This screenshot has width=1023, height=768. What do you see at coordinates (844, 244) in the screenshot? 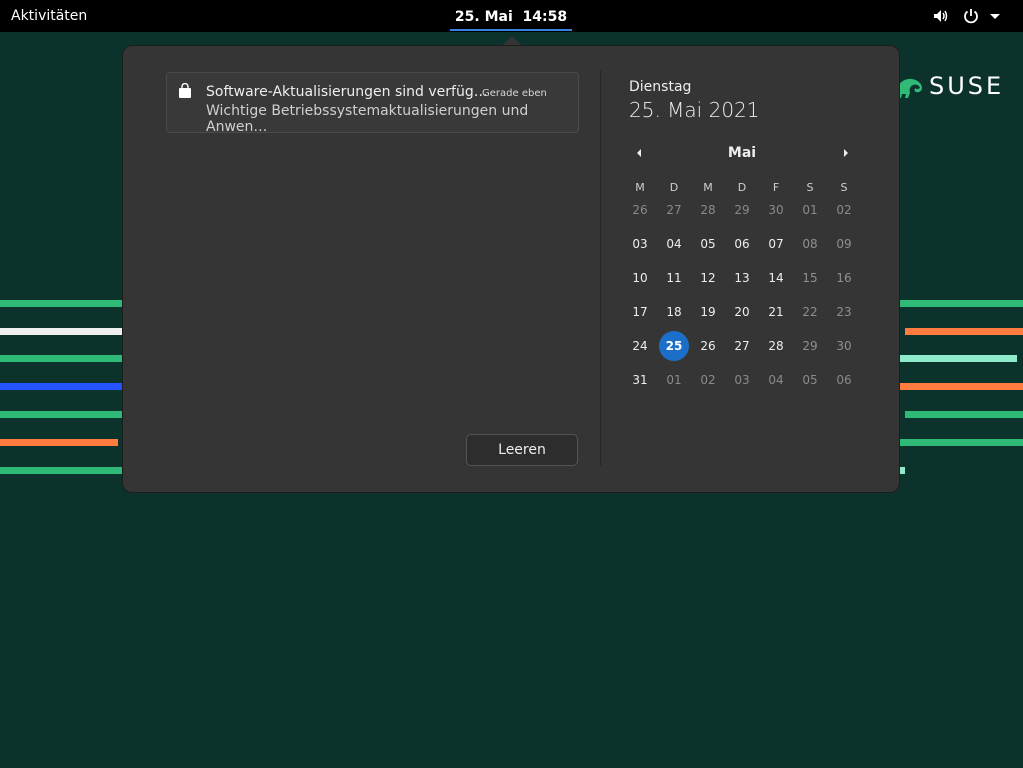
I see `calendar-day: 09` at bounding box center [844, 244].